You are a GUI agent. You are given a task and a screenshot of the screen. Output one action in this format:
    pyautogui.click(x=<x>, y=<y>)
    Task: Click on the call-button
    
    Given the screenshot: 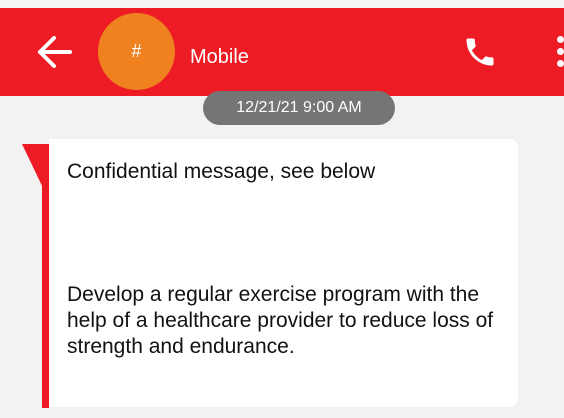 What is the action you would take?
    pyautogui.click(x=480, y=52)
    